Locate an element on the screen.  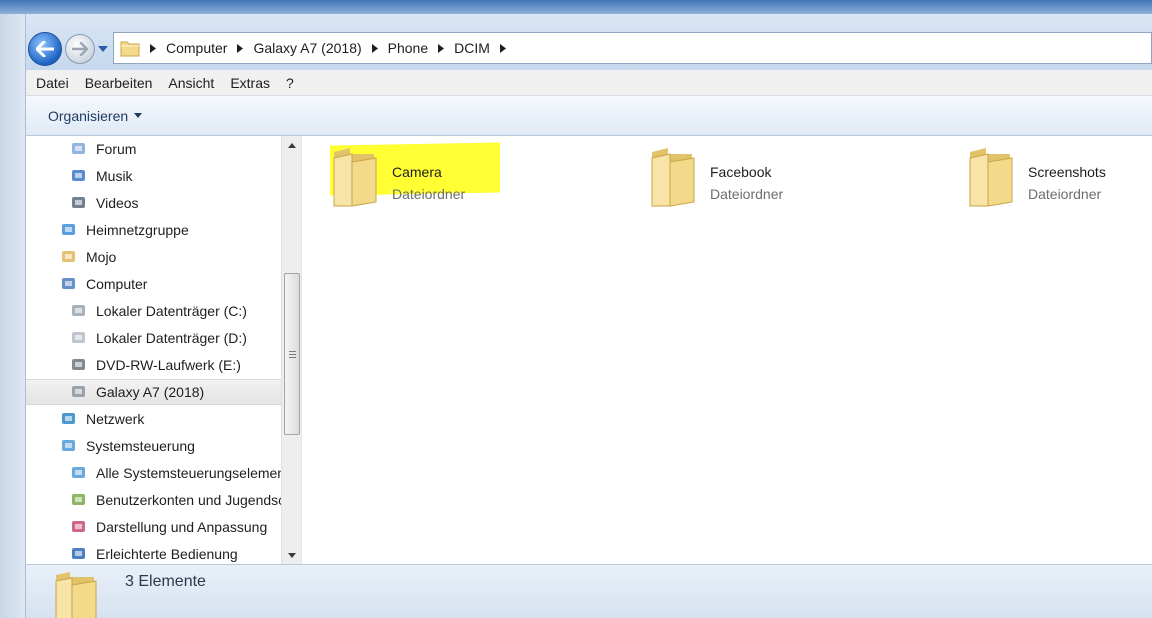
arrow-left-icon is located at coordinates (45, 49).